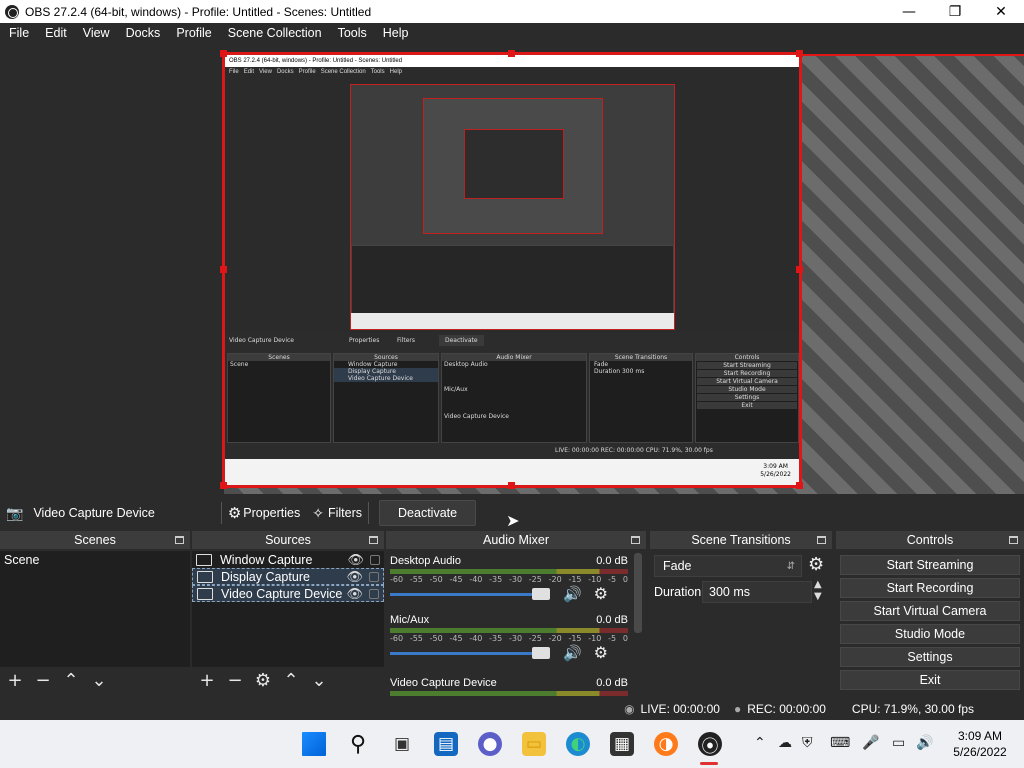 The image size is (1024, 768). I want to click on menu-profile: Profile, so click(193, 33).